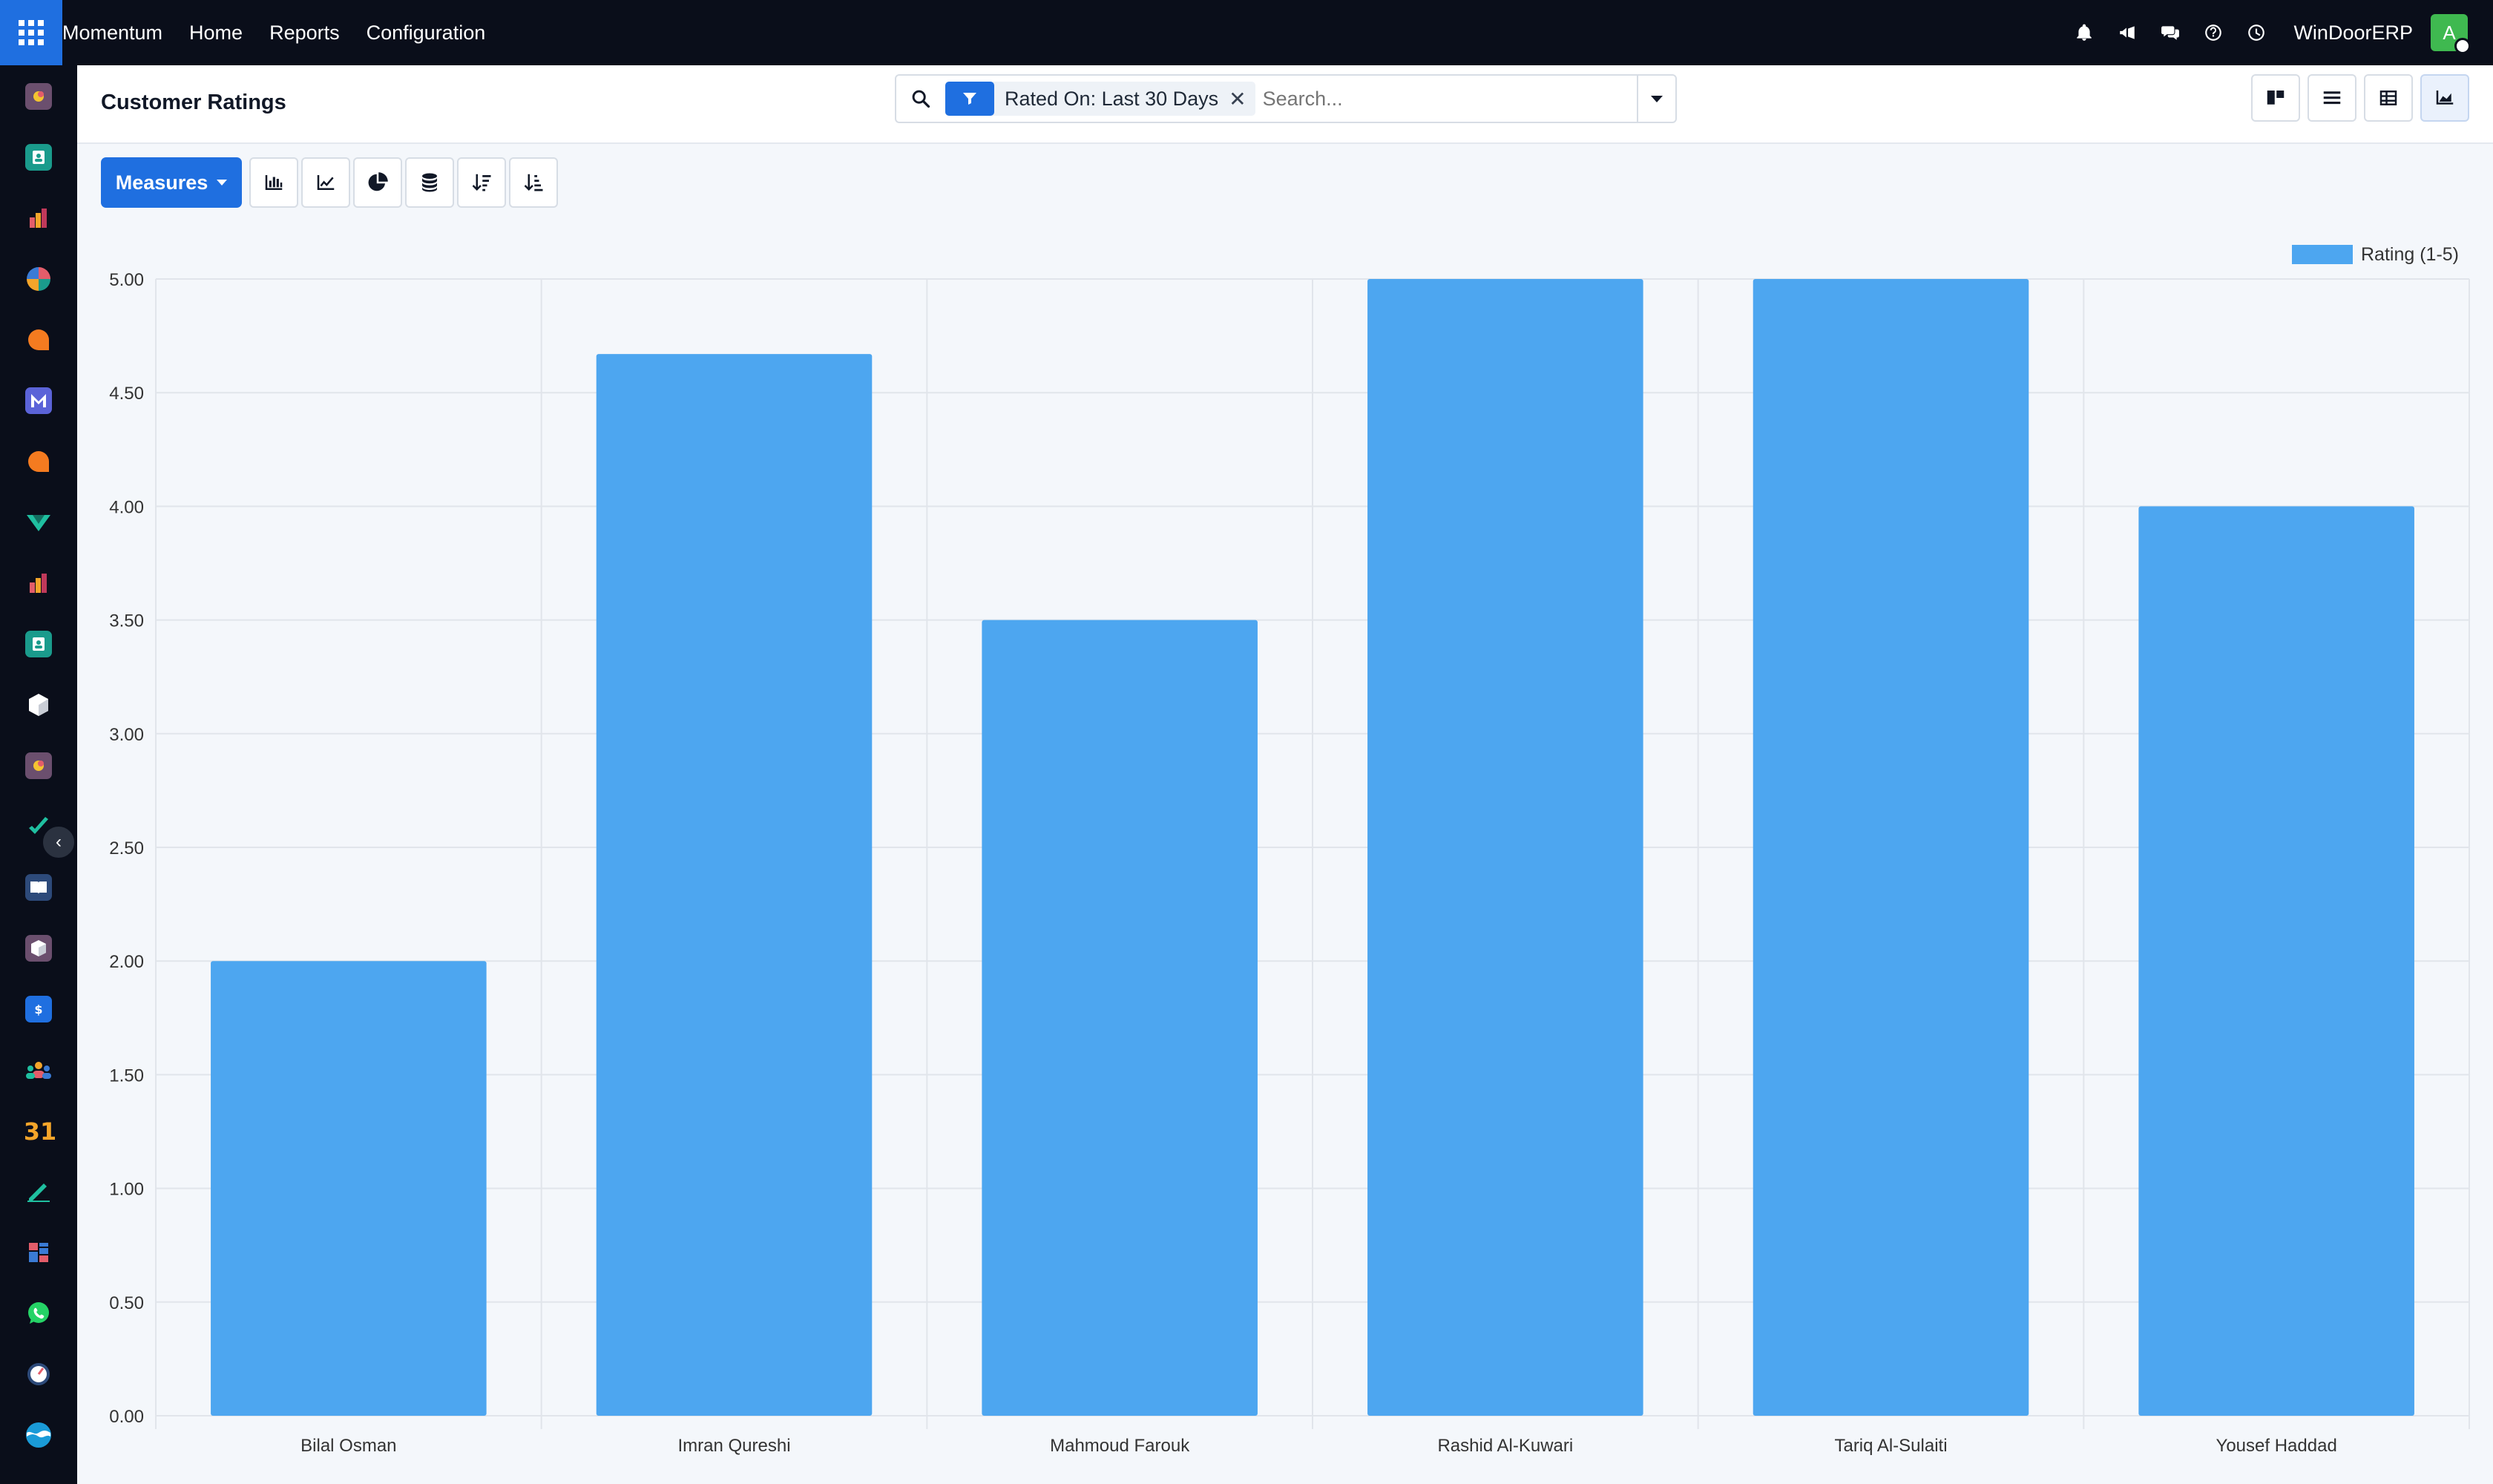 This screenshot has height=1484, width=2493. Describe the element at coordinates (38, 1374) in the screenshot. I see `timer-gauge-icon` at that location.